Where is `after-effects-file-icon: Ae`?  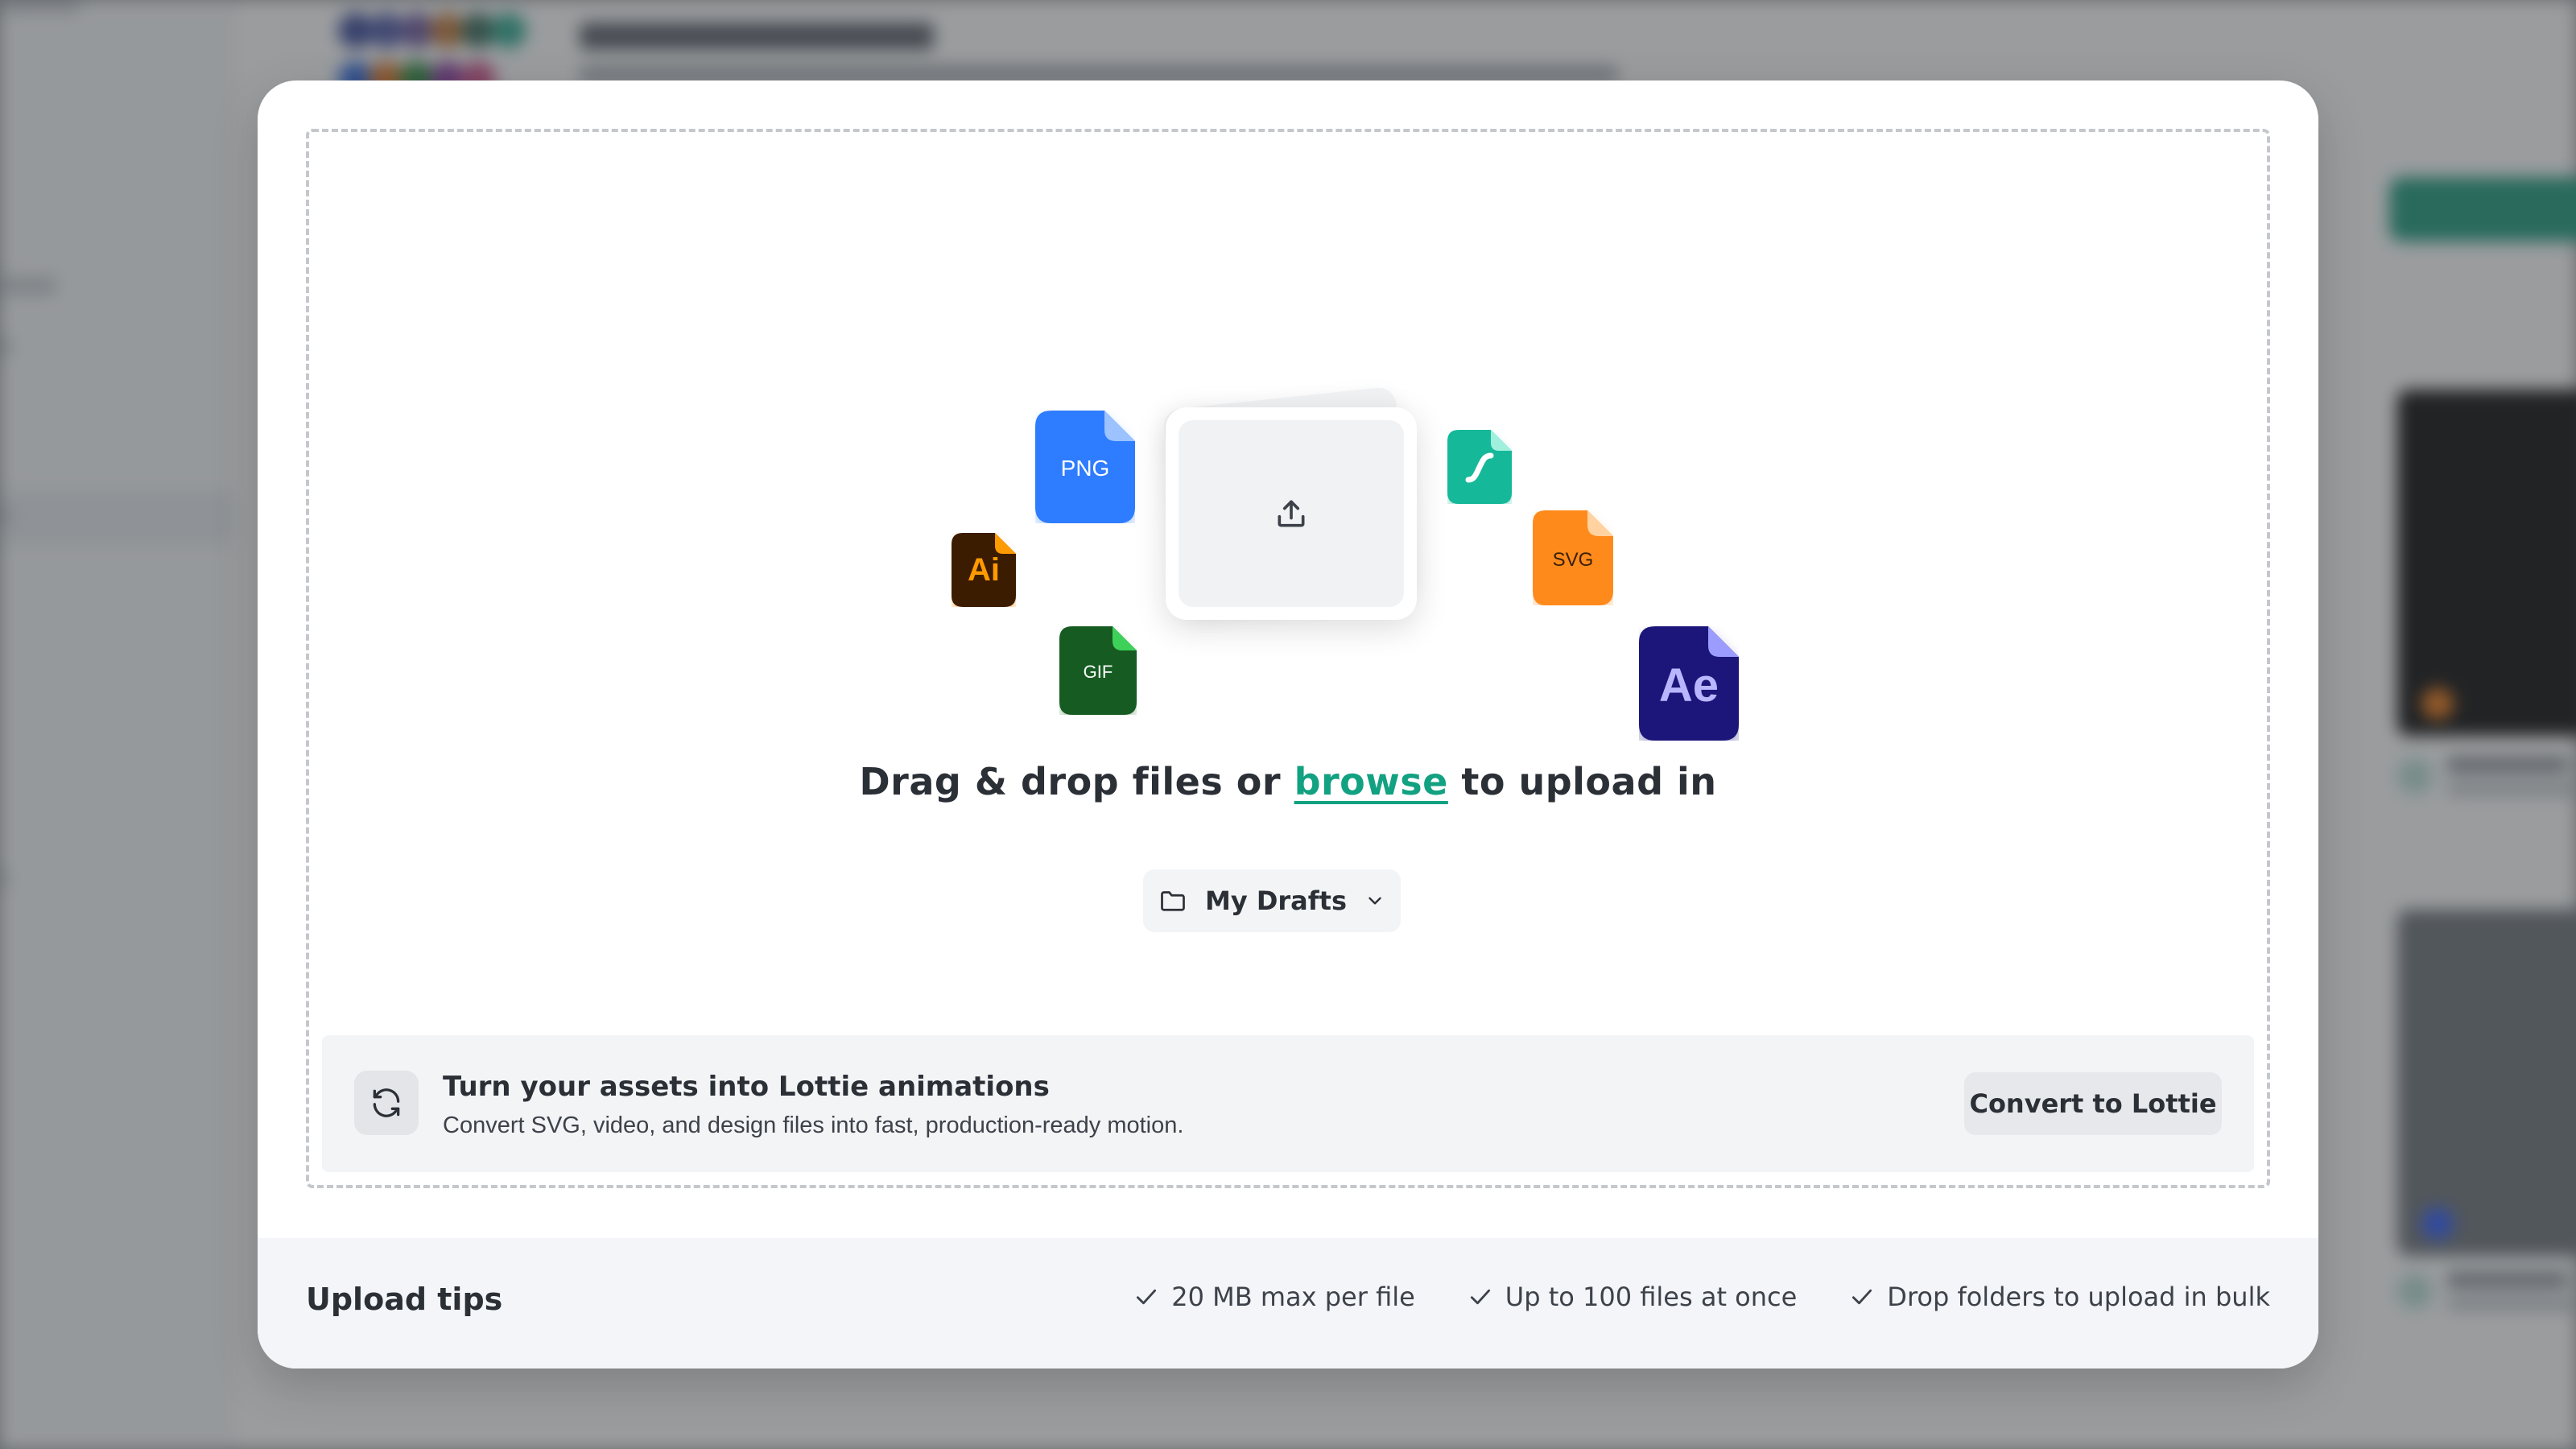
after-effects-file-icon: Ae is located at coordinates (1689, 683).